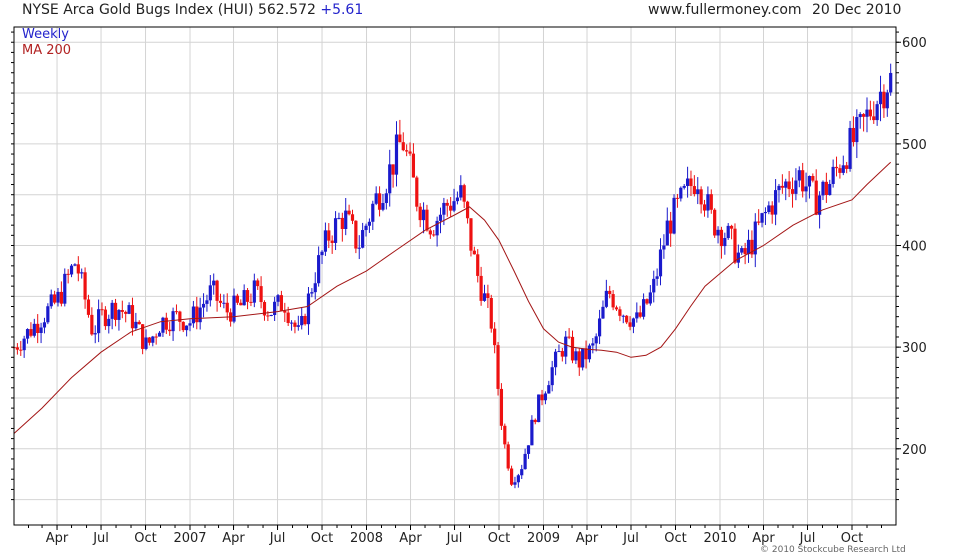 This screenshot has height=560, width=980. What do you see at coordinates (914, 247) in the screenshot?
I see `y-tick-label: 400` at bounding box center [914, 247].